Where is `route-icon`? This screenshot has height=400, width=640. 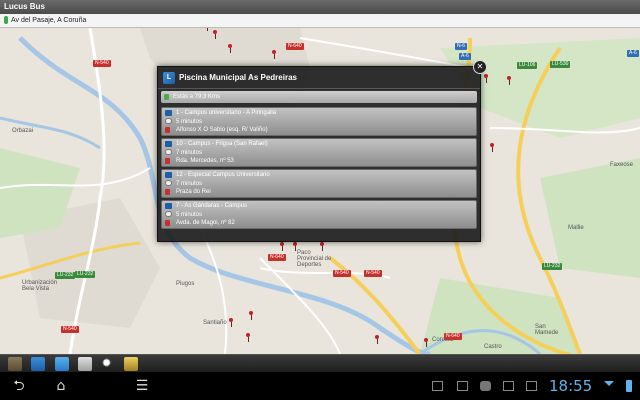
route-icon is located at coordinates (62, 364).